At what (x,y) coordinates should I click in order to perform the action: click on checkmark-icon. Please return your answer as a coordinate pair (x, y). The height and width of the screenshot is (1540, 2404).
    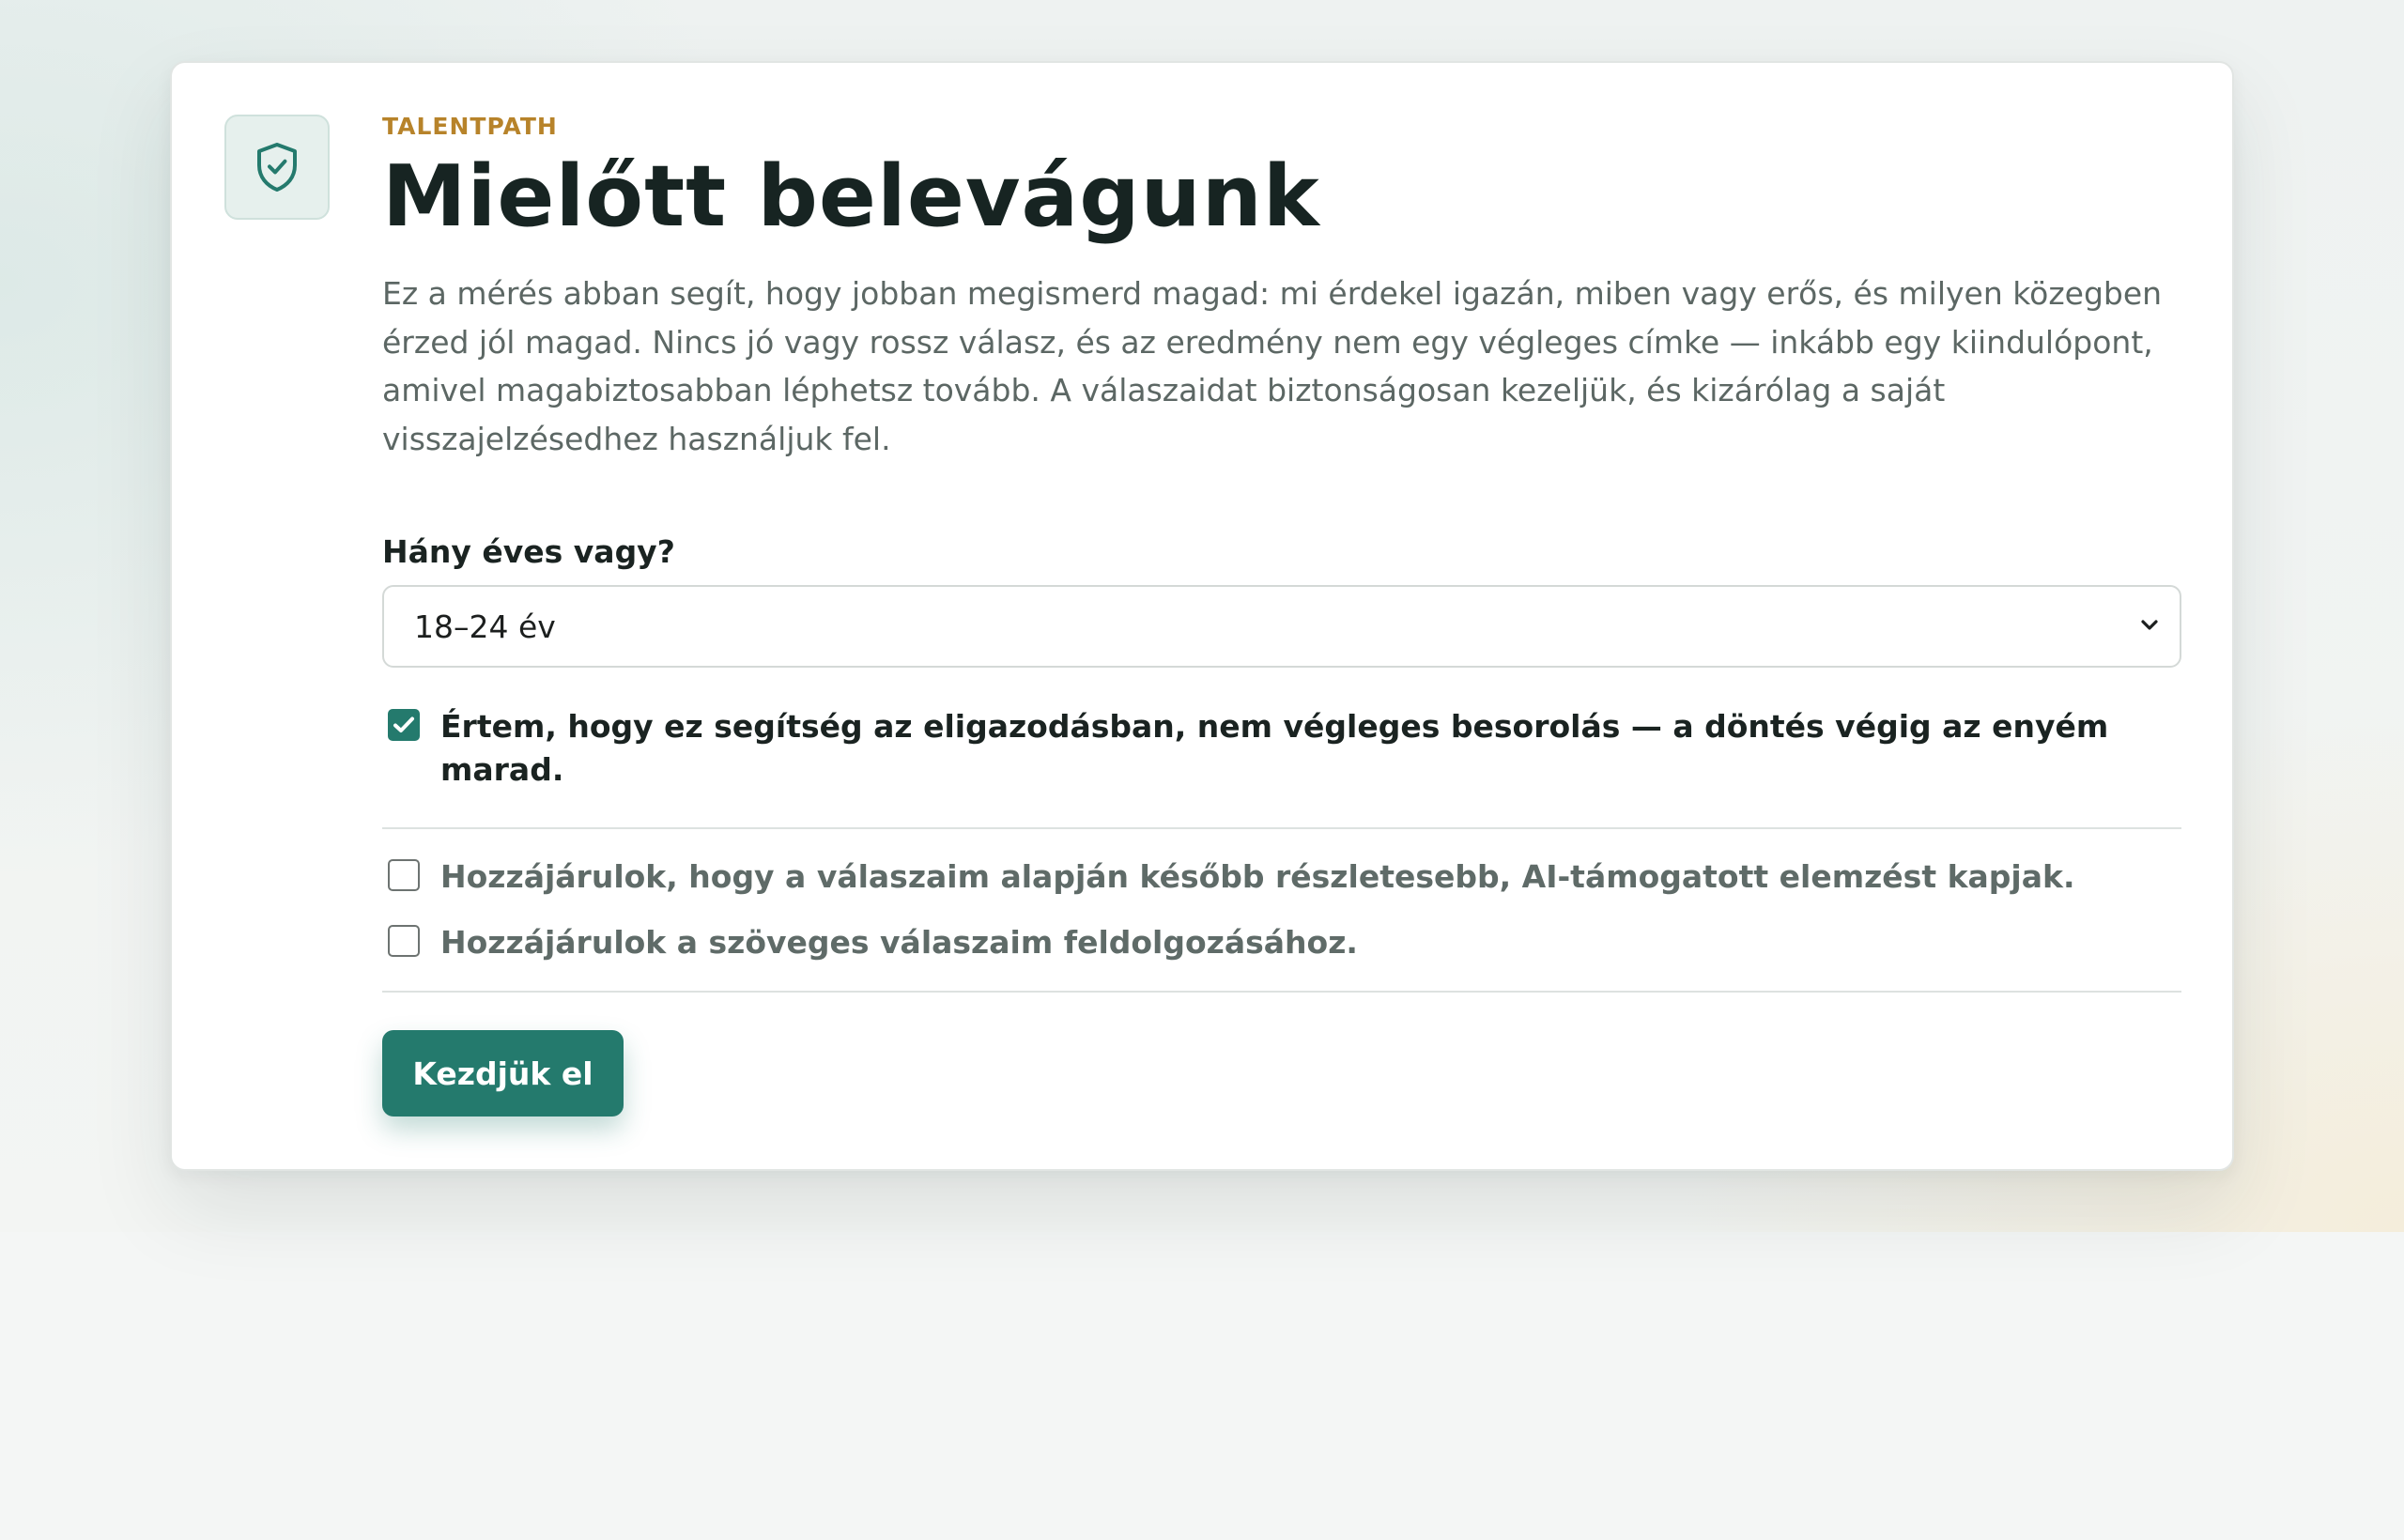
    Looking at the image, I should click on (403, 724).